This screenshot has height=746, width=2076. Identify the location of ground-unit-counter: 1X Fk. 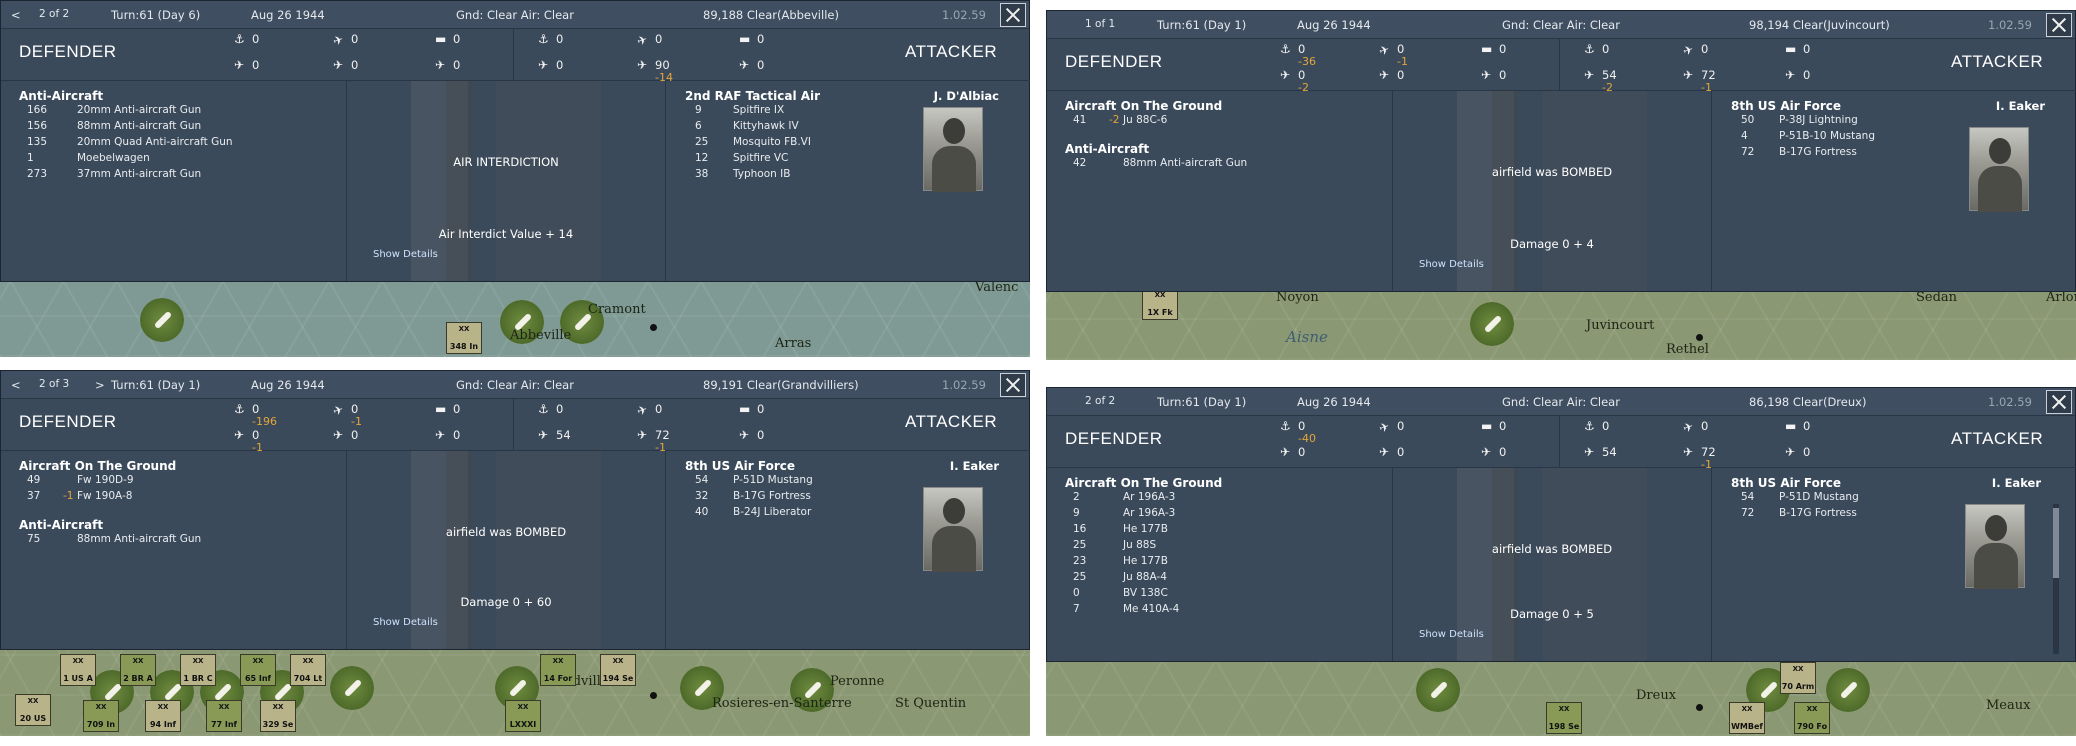
(1160, 304).